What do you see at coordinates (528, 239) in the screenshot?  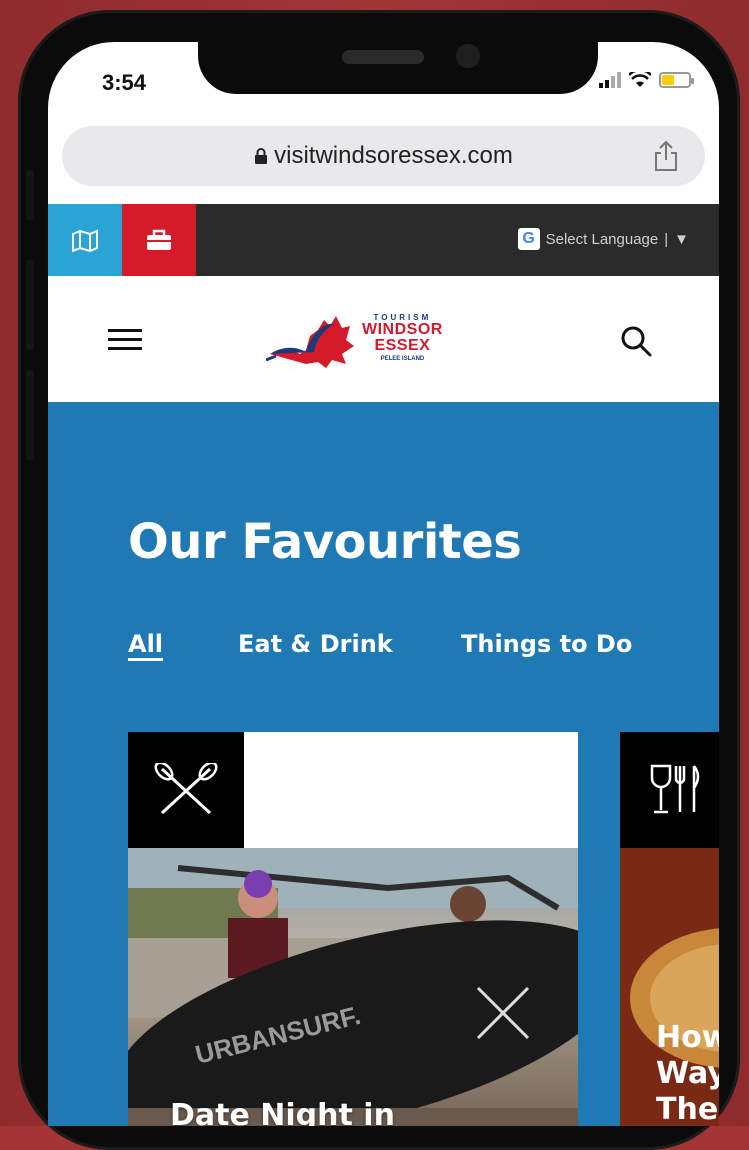 I see `google-icon: G` at bounding box center [528, 239].